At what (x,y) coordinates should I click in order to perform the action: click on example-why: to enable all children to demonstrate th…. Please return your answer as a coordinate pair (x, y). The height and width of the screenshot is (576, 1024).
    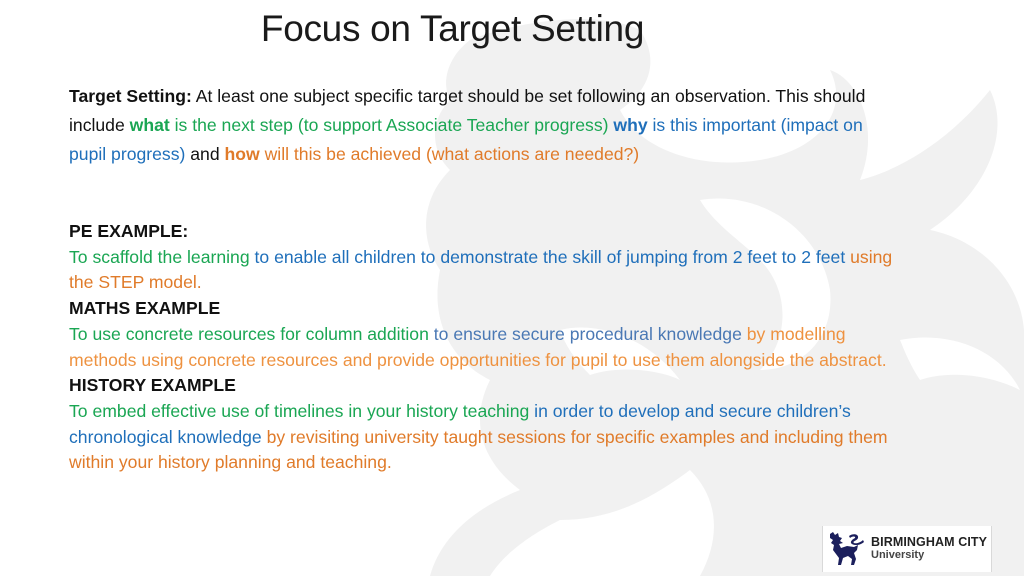
    Looking at the image, I should click on (547, 256).